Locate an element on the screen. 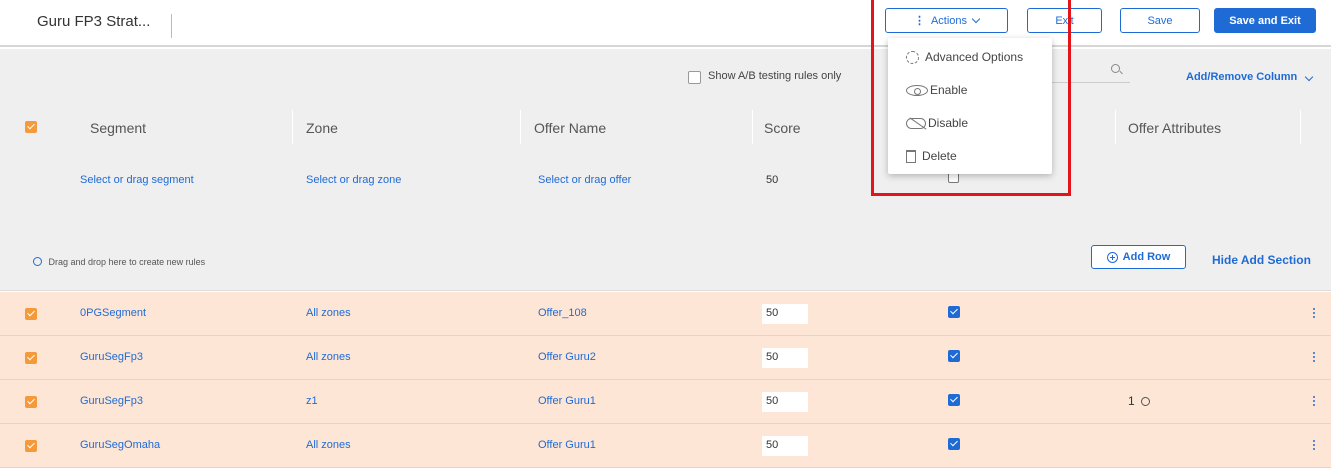 Image resolution: width=1331 pixels, height=473 pixels. new-rule-score: 50 is located at coordinates (772, 180).